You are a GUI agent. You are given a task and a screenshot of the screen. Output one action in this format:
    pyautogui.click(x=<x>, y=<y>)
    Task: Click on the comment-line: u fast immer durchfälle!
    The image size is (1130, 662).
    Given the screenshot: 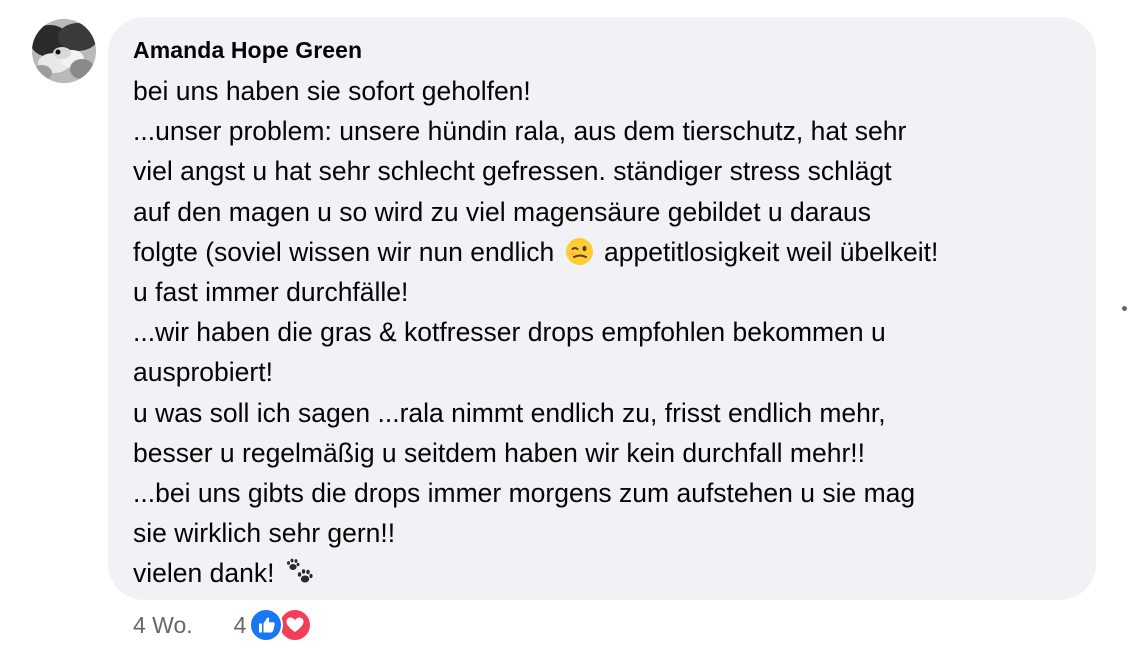 What is the action you would take?
    pyautogui.click(x=271, y=291)
    